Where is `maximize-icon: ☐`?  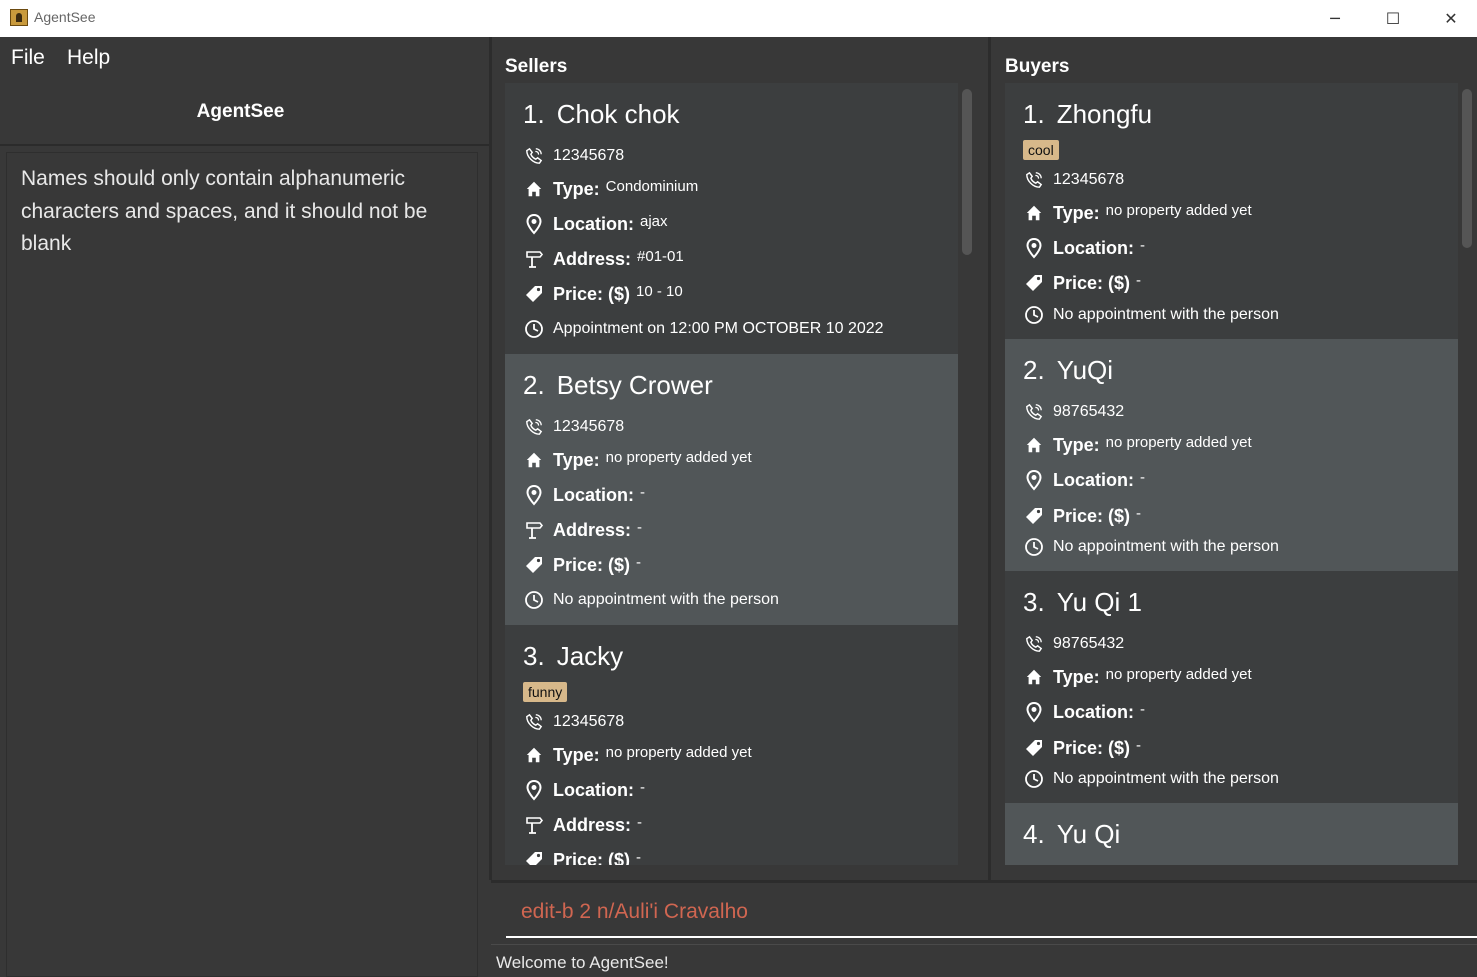 maximize-icon: ☐ is located at coordinates (1393, 18).